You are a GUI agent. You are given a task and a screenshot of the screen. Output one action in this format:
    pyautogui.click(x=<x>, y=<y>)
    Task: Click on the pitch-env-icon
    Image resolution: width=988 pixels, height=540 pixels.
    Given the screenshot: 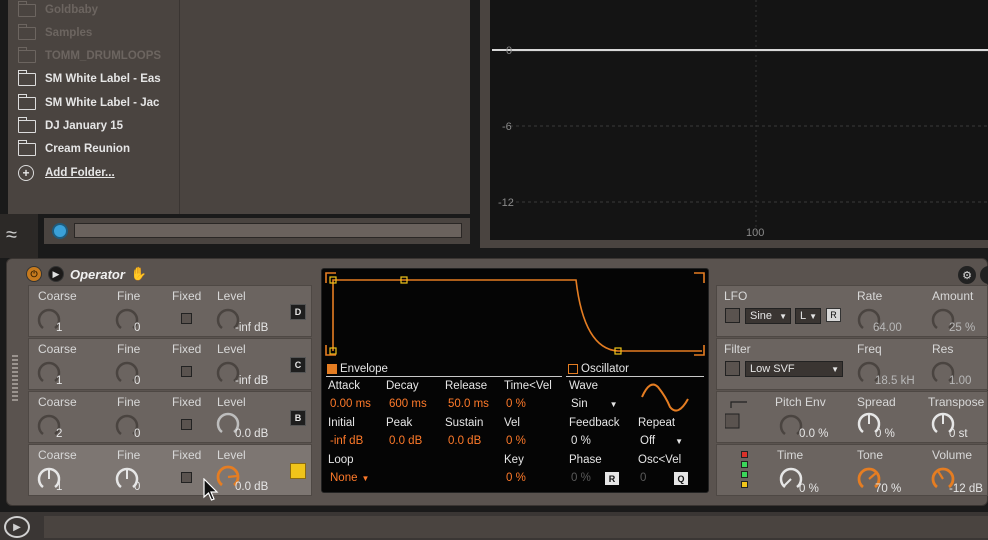 What is the action you would take?
    pyautogui.click(x=739, y=416)
    